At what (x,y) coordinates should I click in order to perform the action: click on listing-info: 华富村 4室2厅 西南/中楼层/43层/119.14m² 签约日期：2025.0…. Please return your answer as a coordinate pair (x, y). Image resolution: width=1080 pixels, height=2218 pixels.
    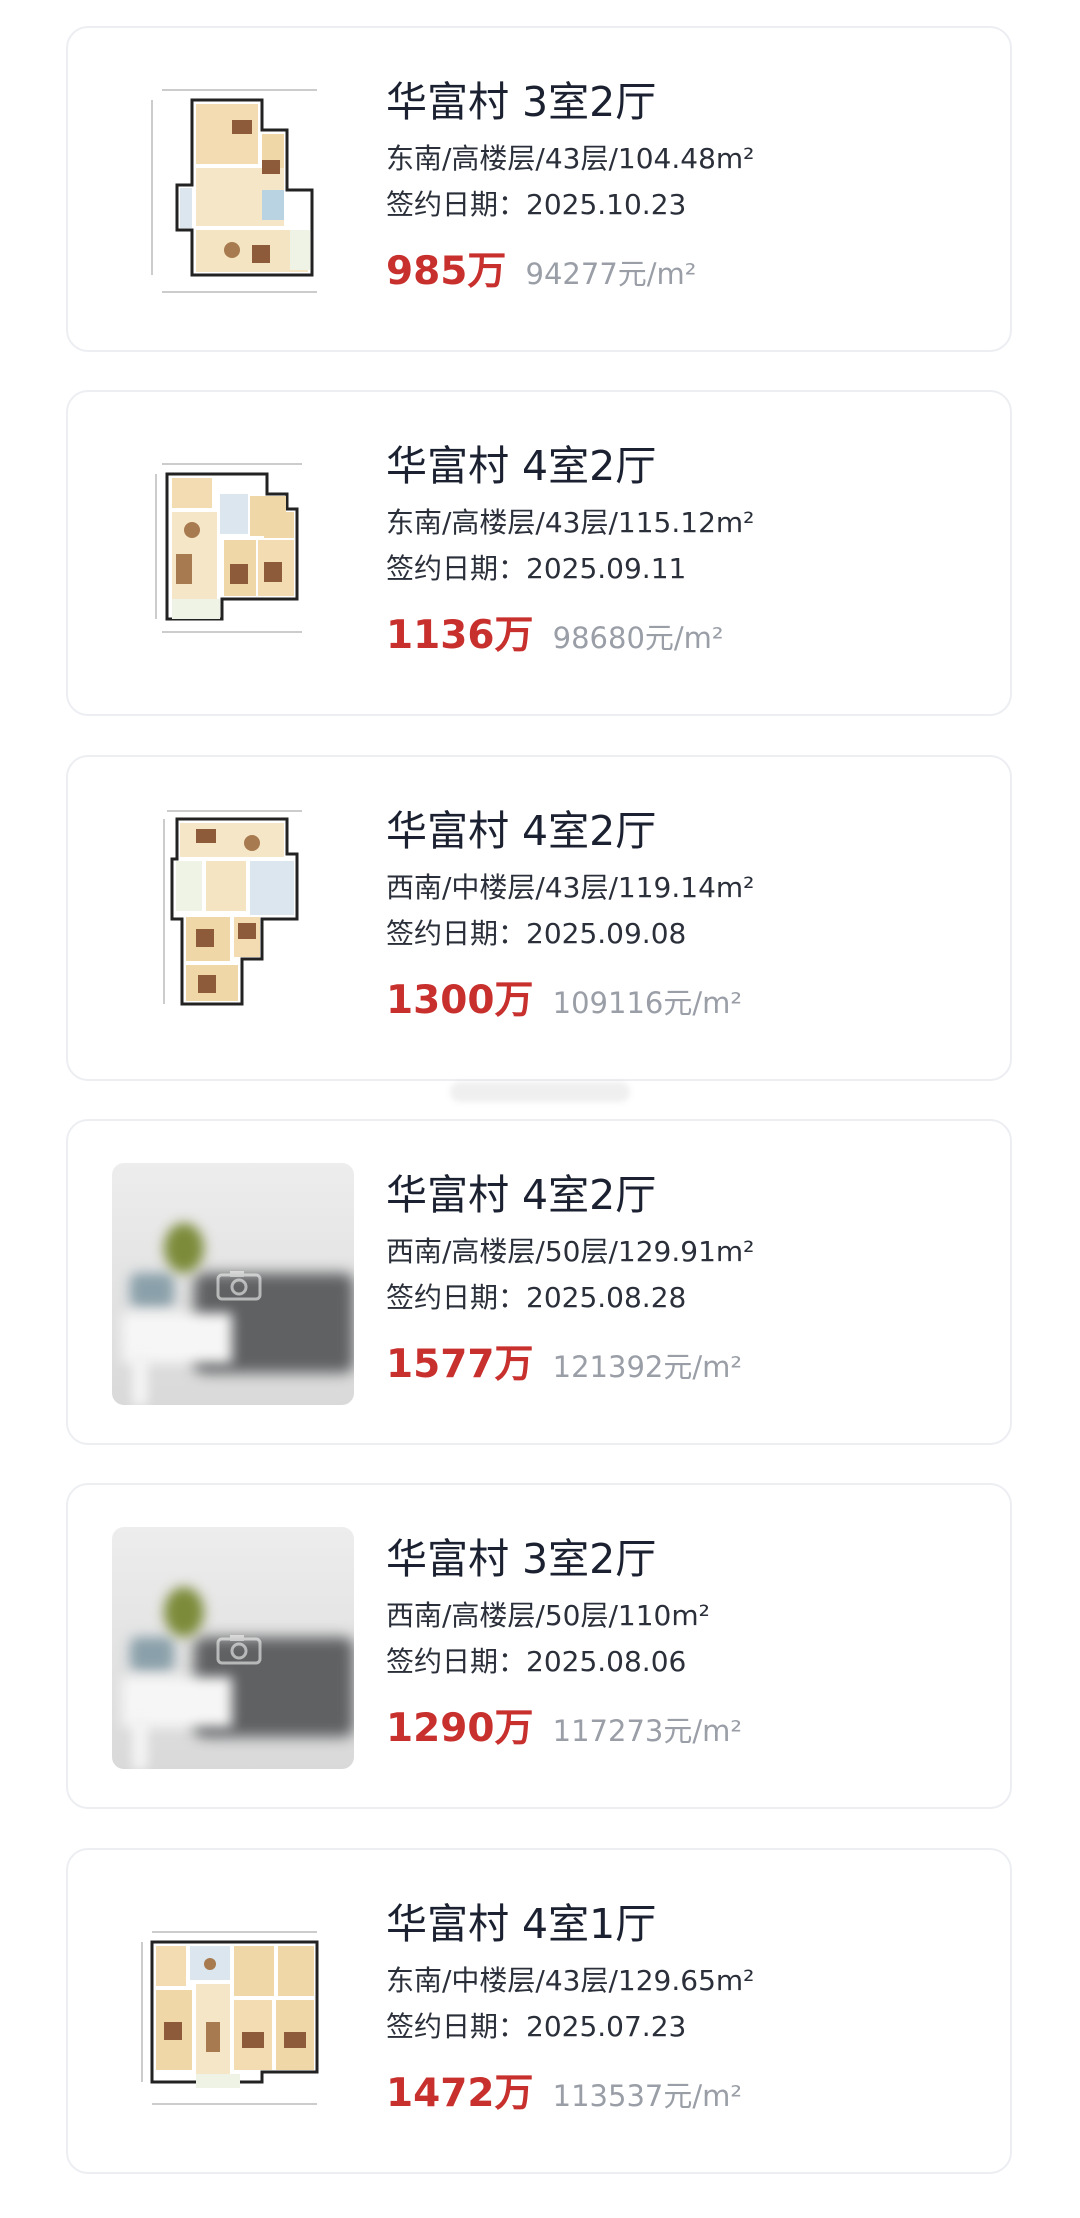
    Looking at the image, I should click on (688, 916).